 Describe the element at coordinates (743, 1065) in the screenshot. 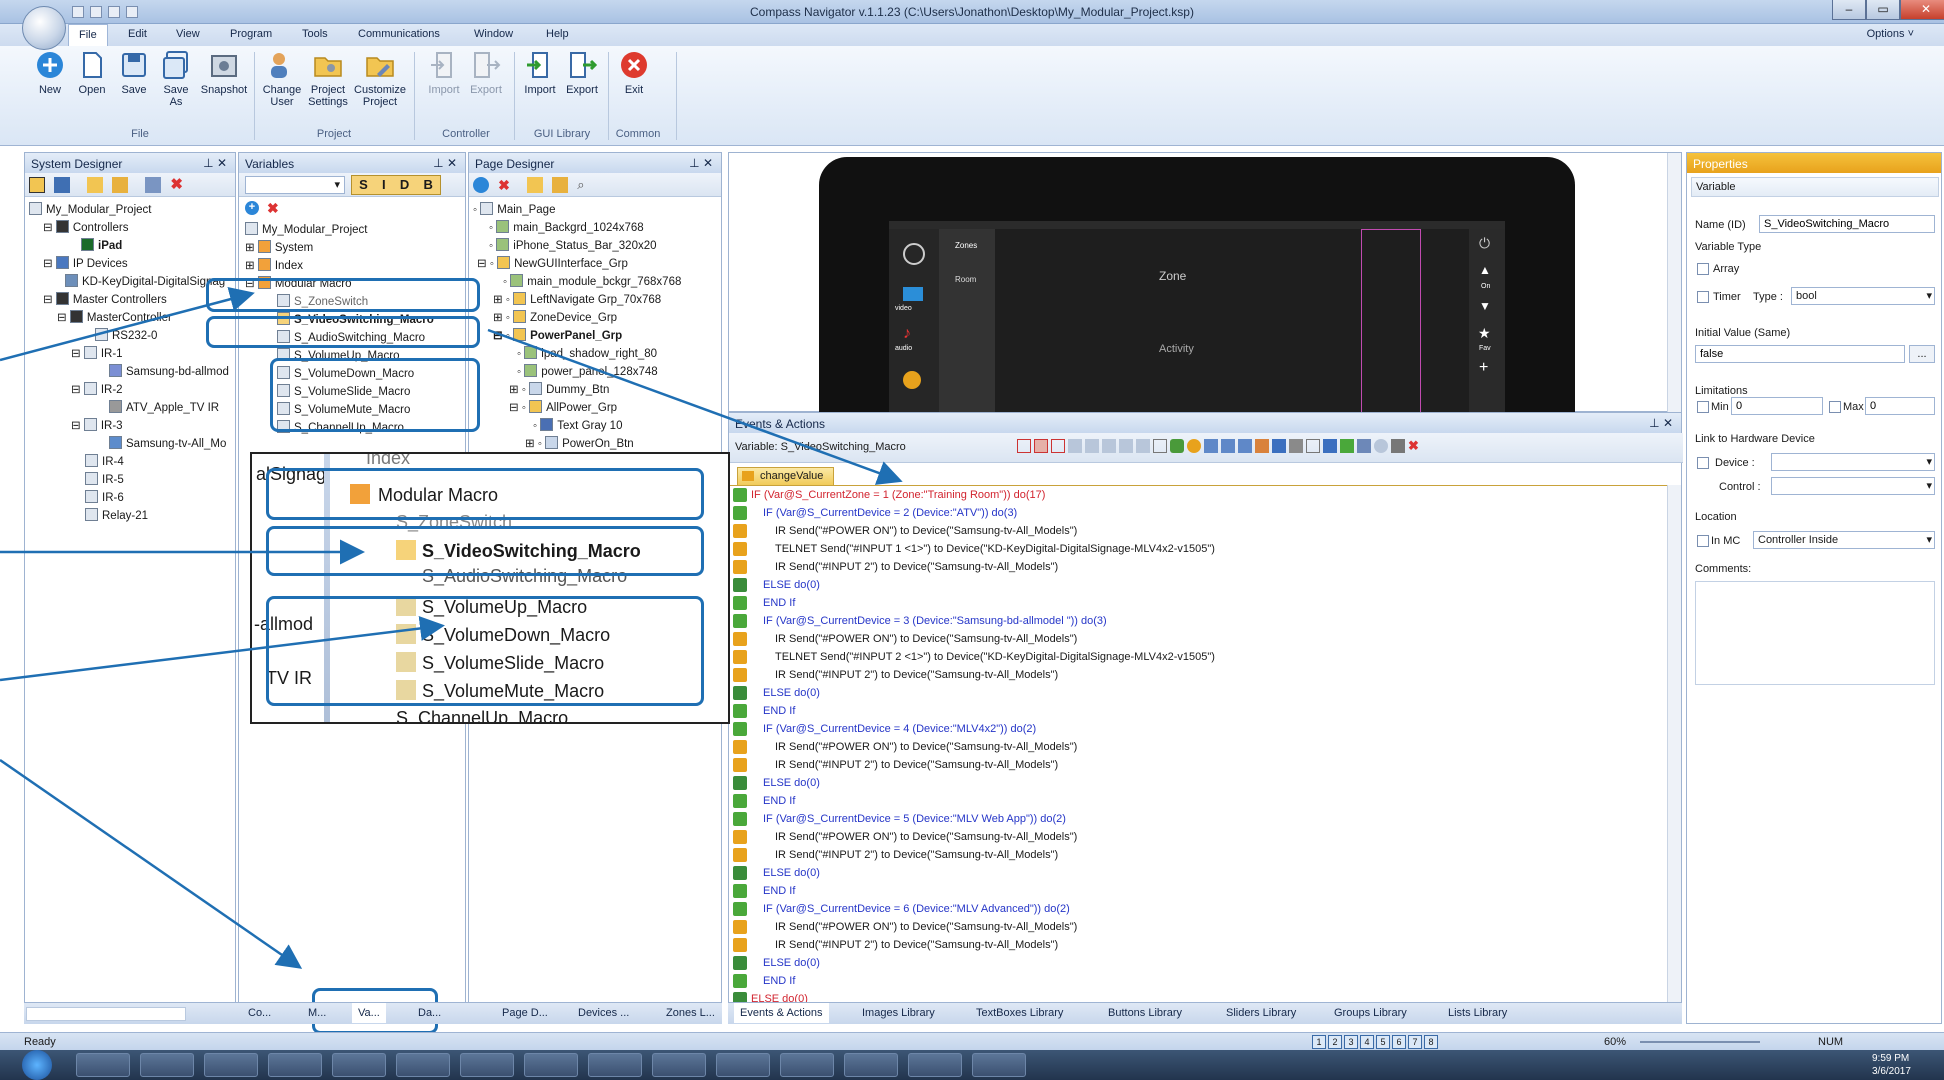

I see `compass-navigator-icon` at that location.